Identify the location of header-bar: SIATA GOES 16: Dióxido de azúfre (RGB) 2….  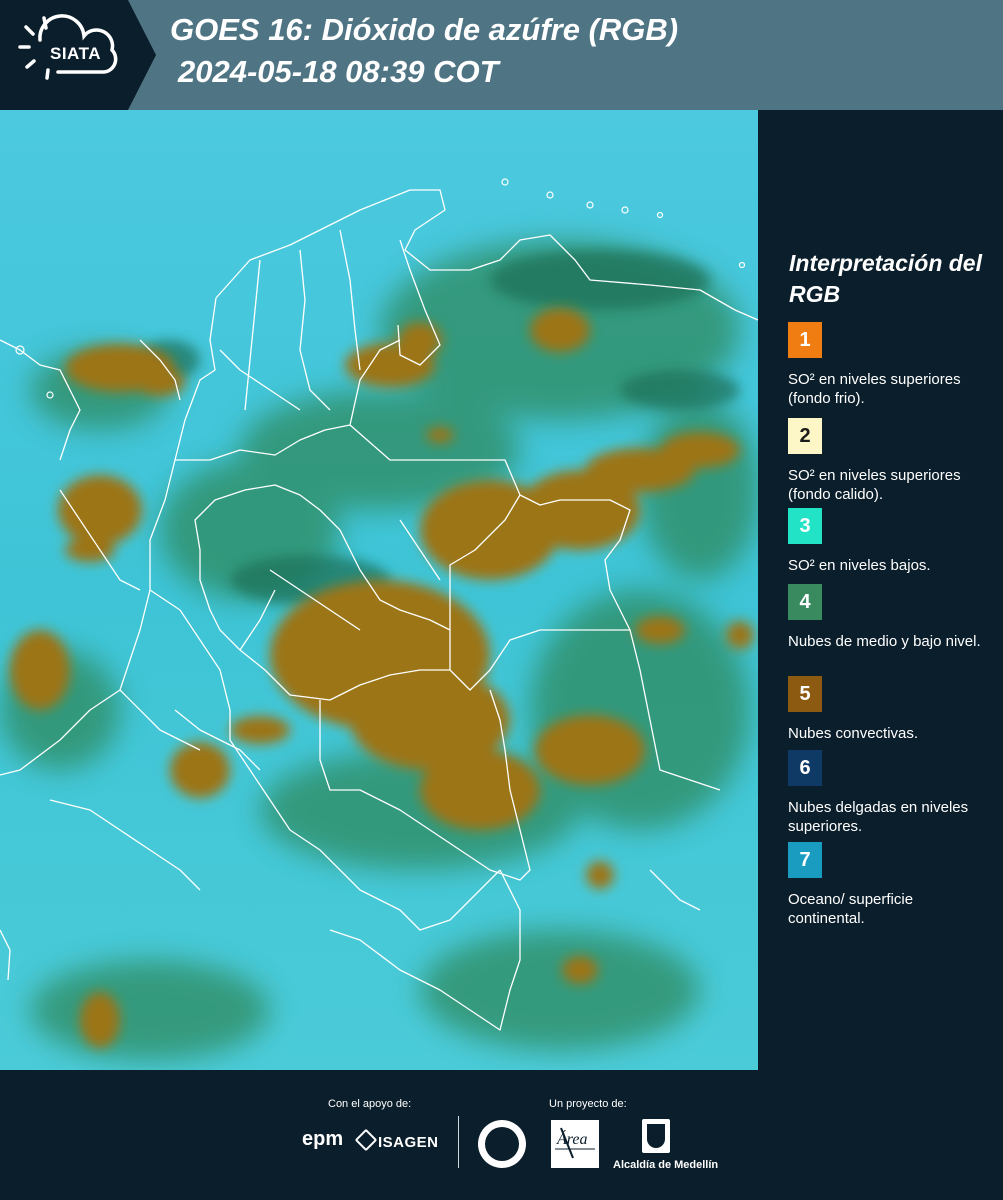
(501, 55).